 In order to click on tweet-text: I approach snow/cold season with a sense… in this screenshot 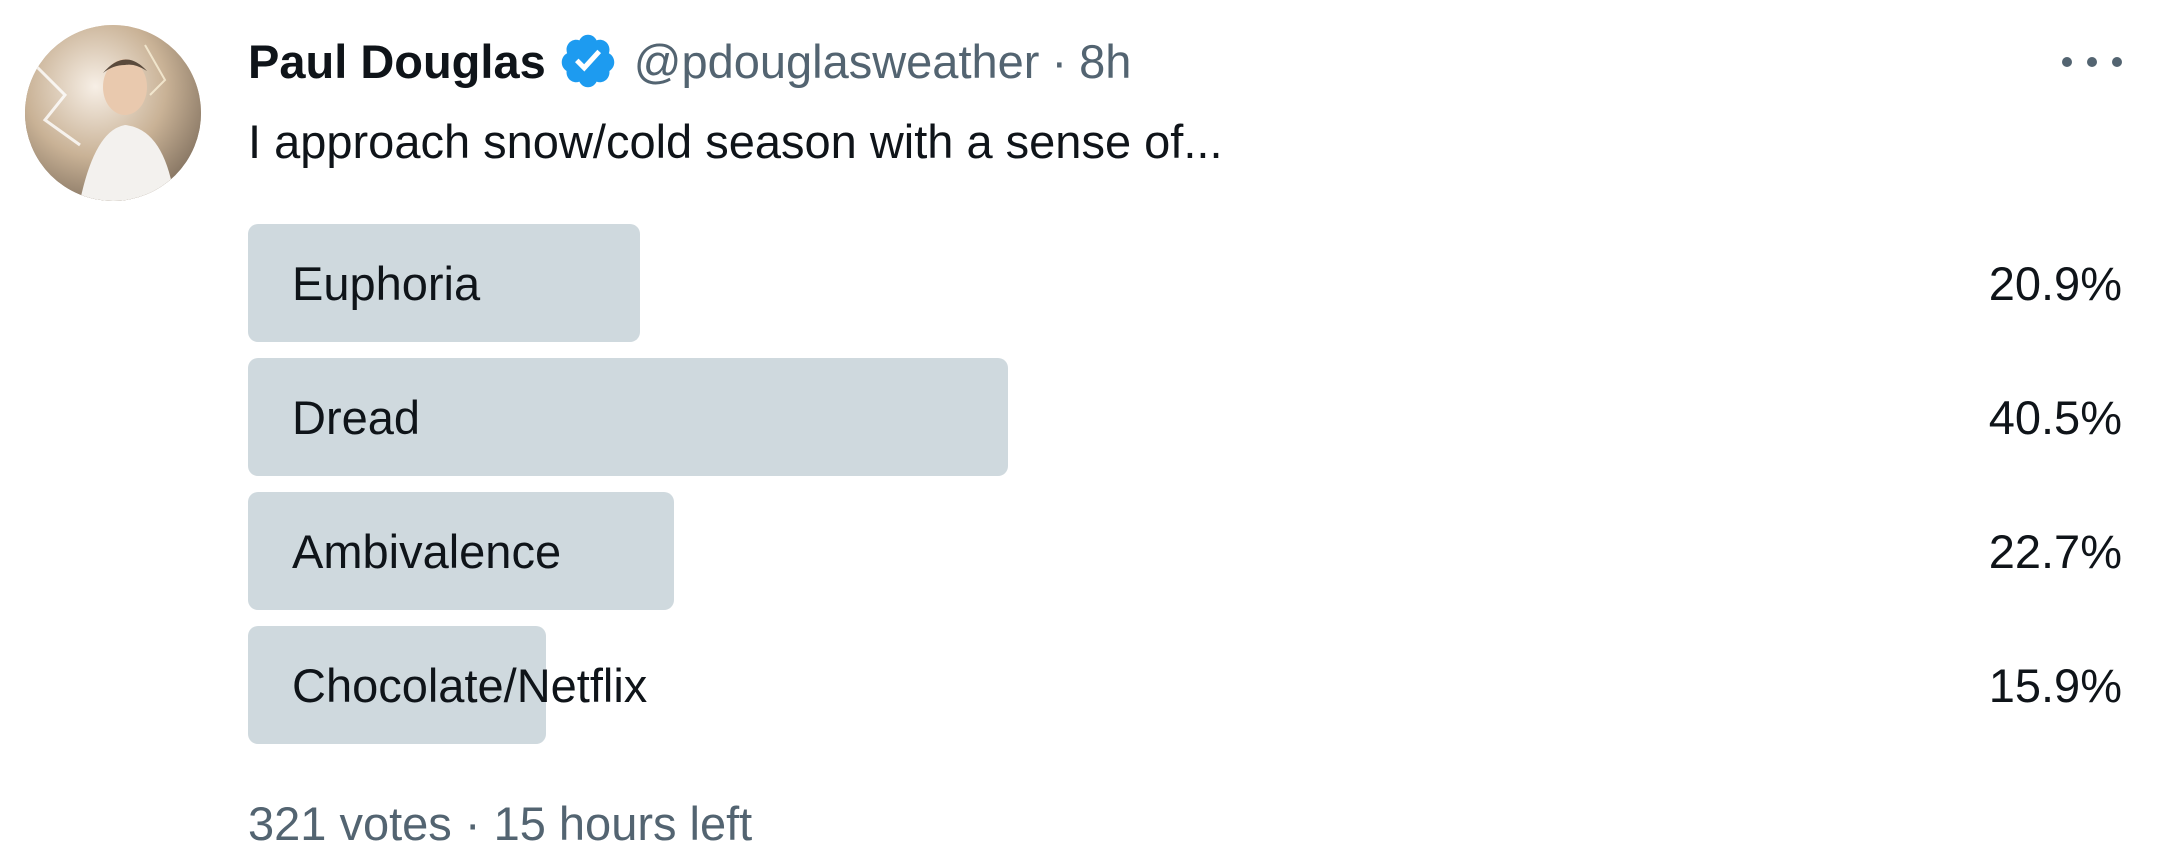, I will do `click(735, 141)`.